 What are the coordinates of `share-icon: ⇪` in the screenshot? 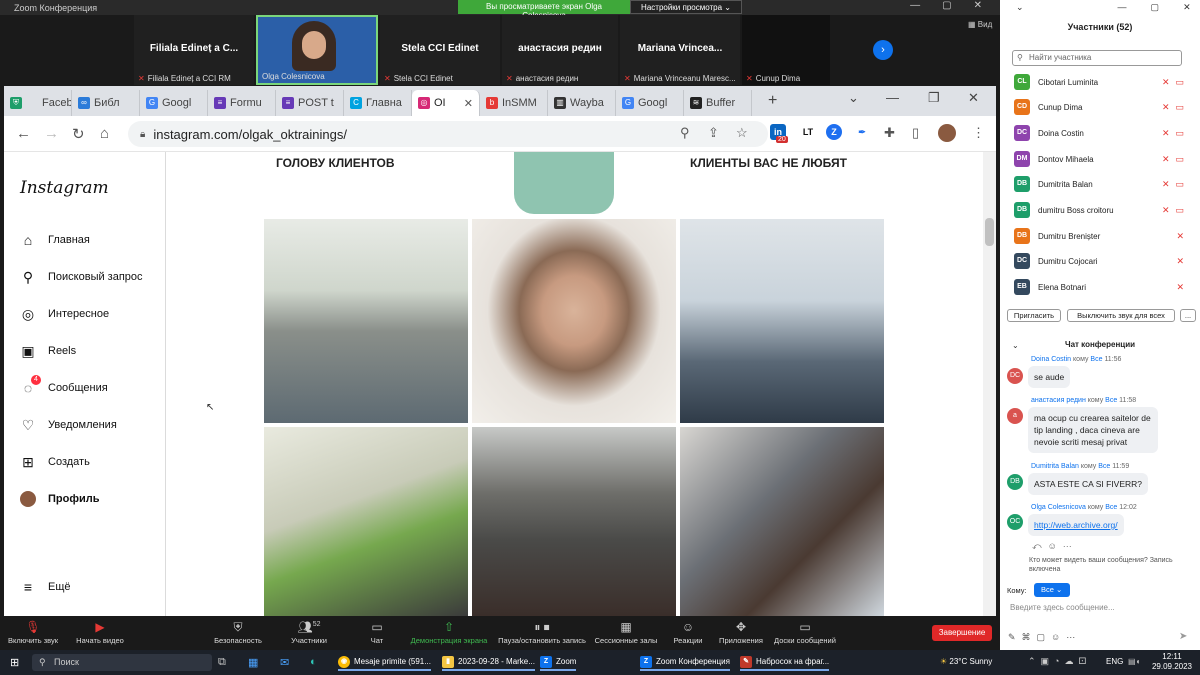 It's located at (713, 133).